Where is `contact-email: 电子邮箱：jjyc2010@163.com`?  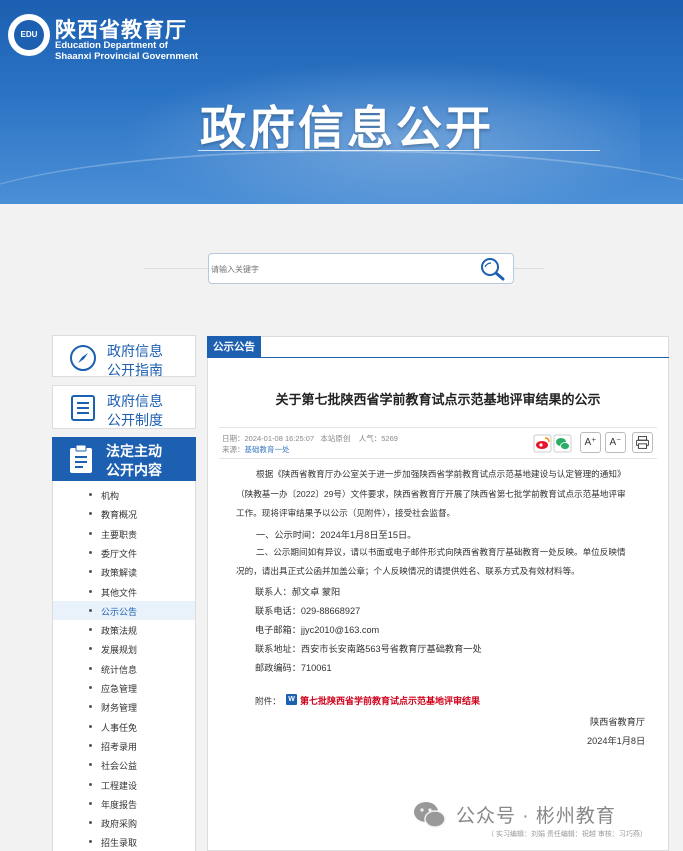 contact-email: 电子邮箱：jjyc2010@163.com is located at coordinates (317, 630).